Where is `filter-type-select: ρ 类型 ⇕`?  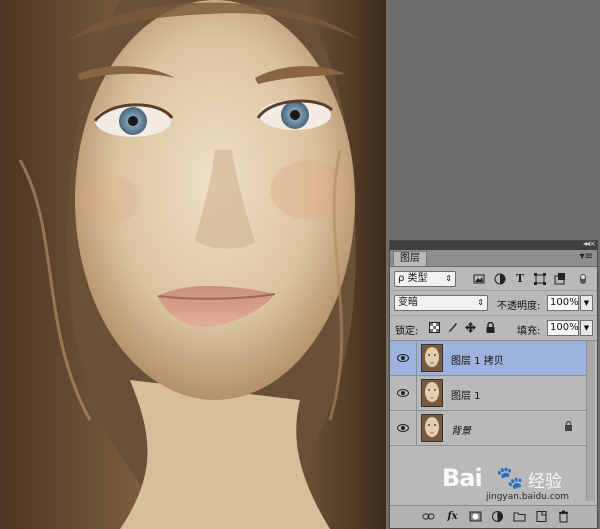 filter-type-select: ρ 类型 ⇕ is located at coordinates (425, 279).